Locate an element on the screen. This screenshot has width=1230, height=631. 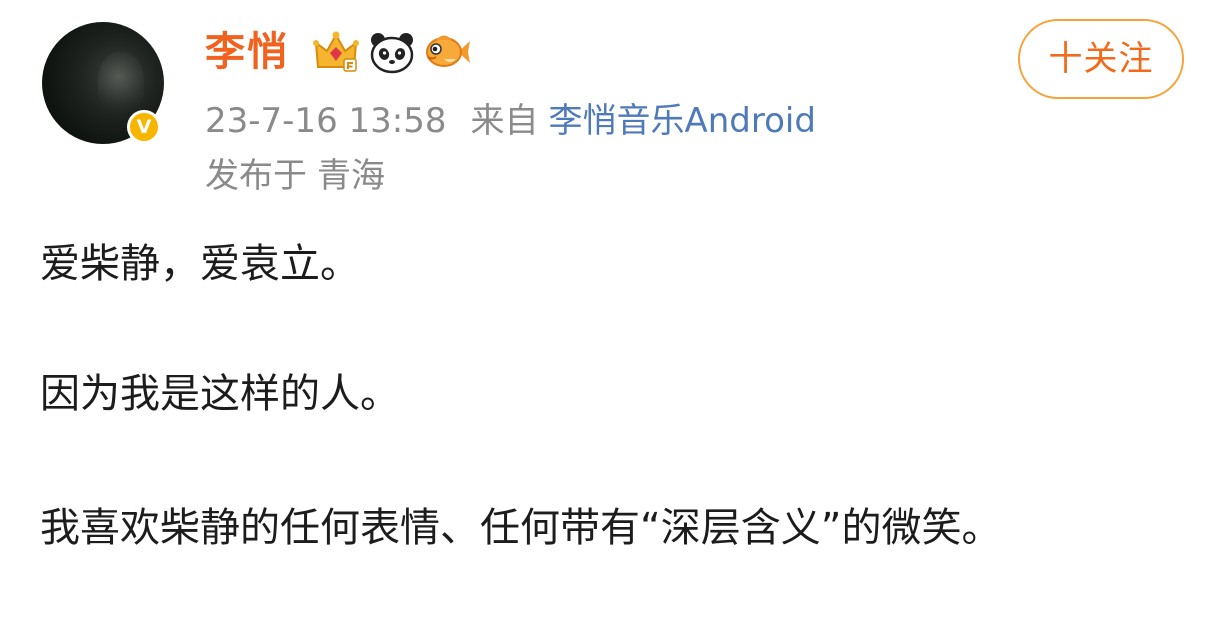
post-paragraph: 爱柴静，爱袁立。 is located at coordinates (200, 264).